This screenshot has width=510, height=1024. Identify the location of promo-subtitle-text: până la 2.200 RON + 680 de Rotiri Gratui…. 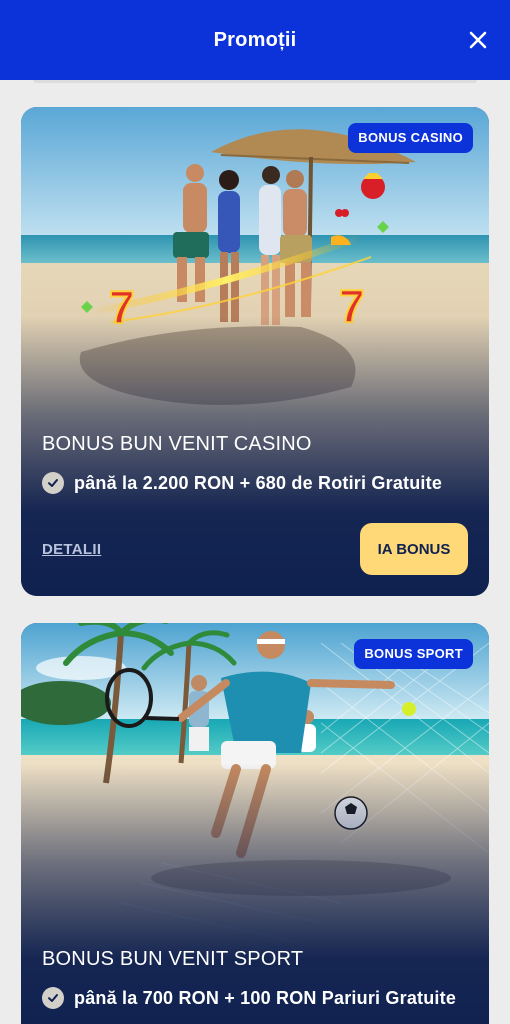
(258, 482).